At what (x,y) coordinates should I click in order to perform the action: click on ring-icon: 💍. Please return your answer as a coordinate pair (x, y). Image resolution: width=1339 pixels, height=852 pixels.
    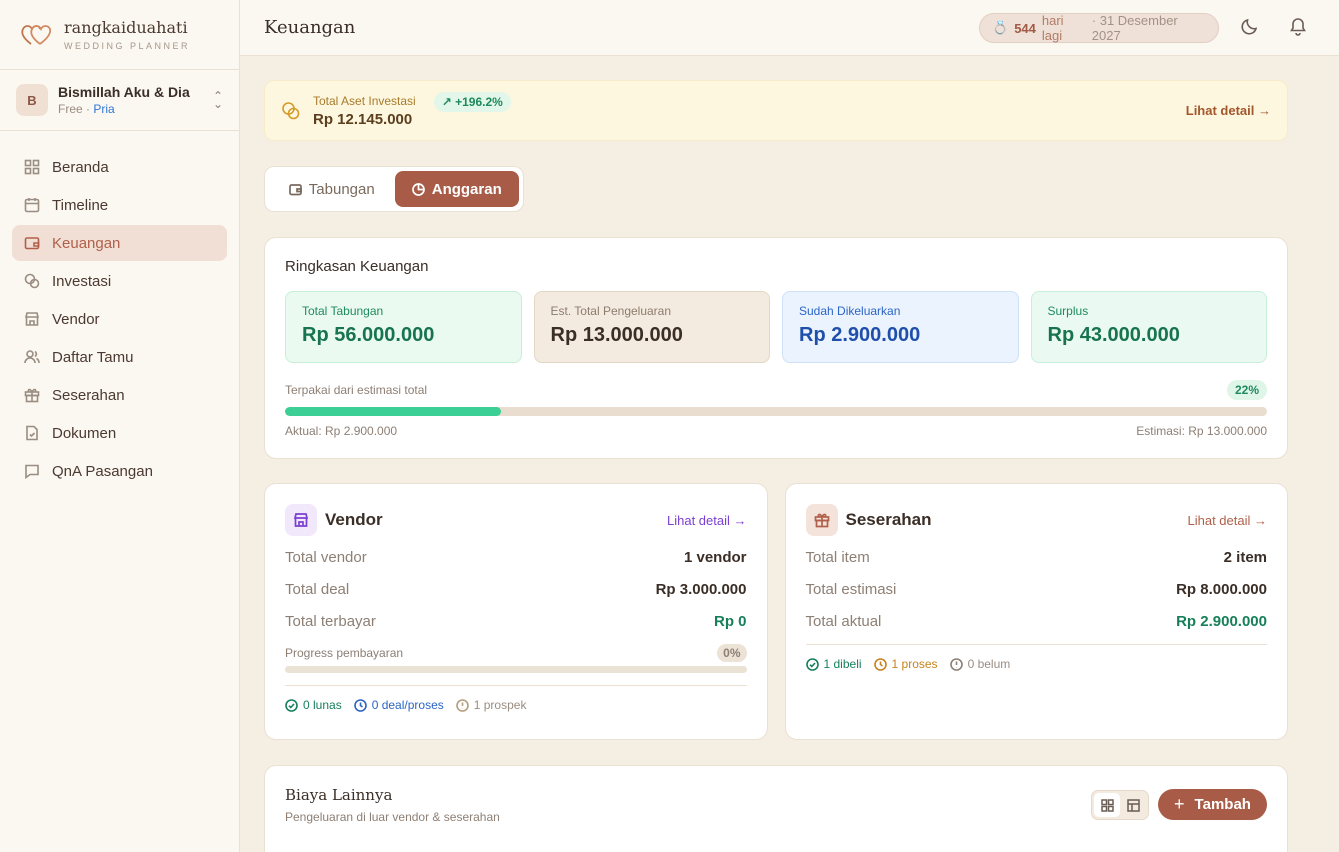
    Looking at the image, I should click on (1000, 27).